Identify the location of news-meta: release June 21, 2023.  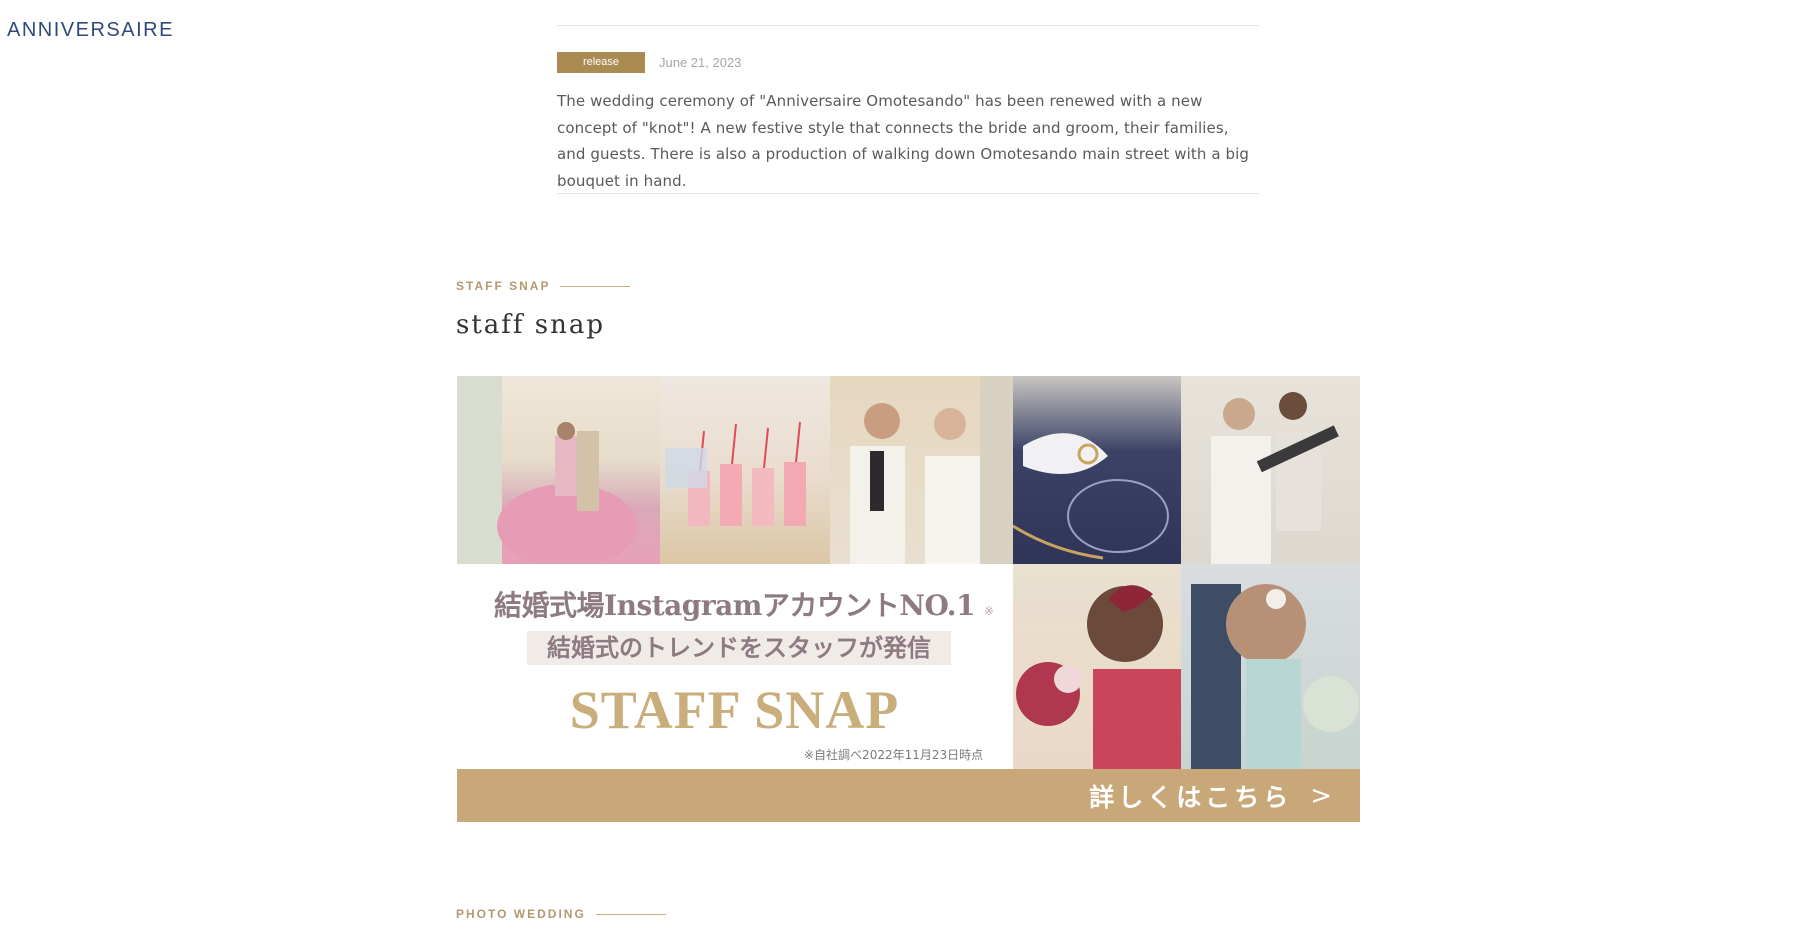
(649, 62).